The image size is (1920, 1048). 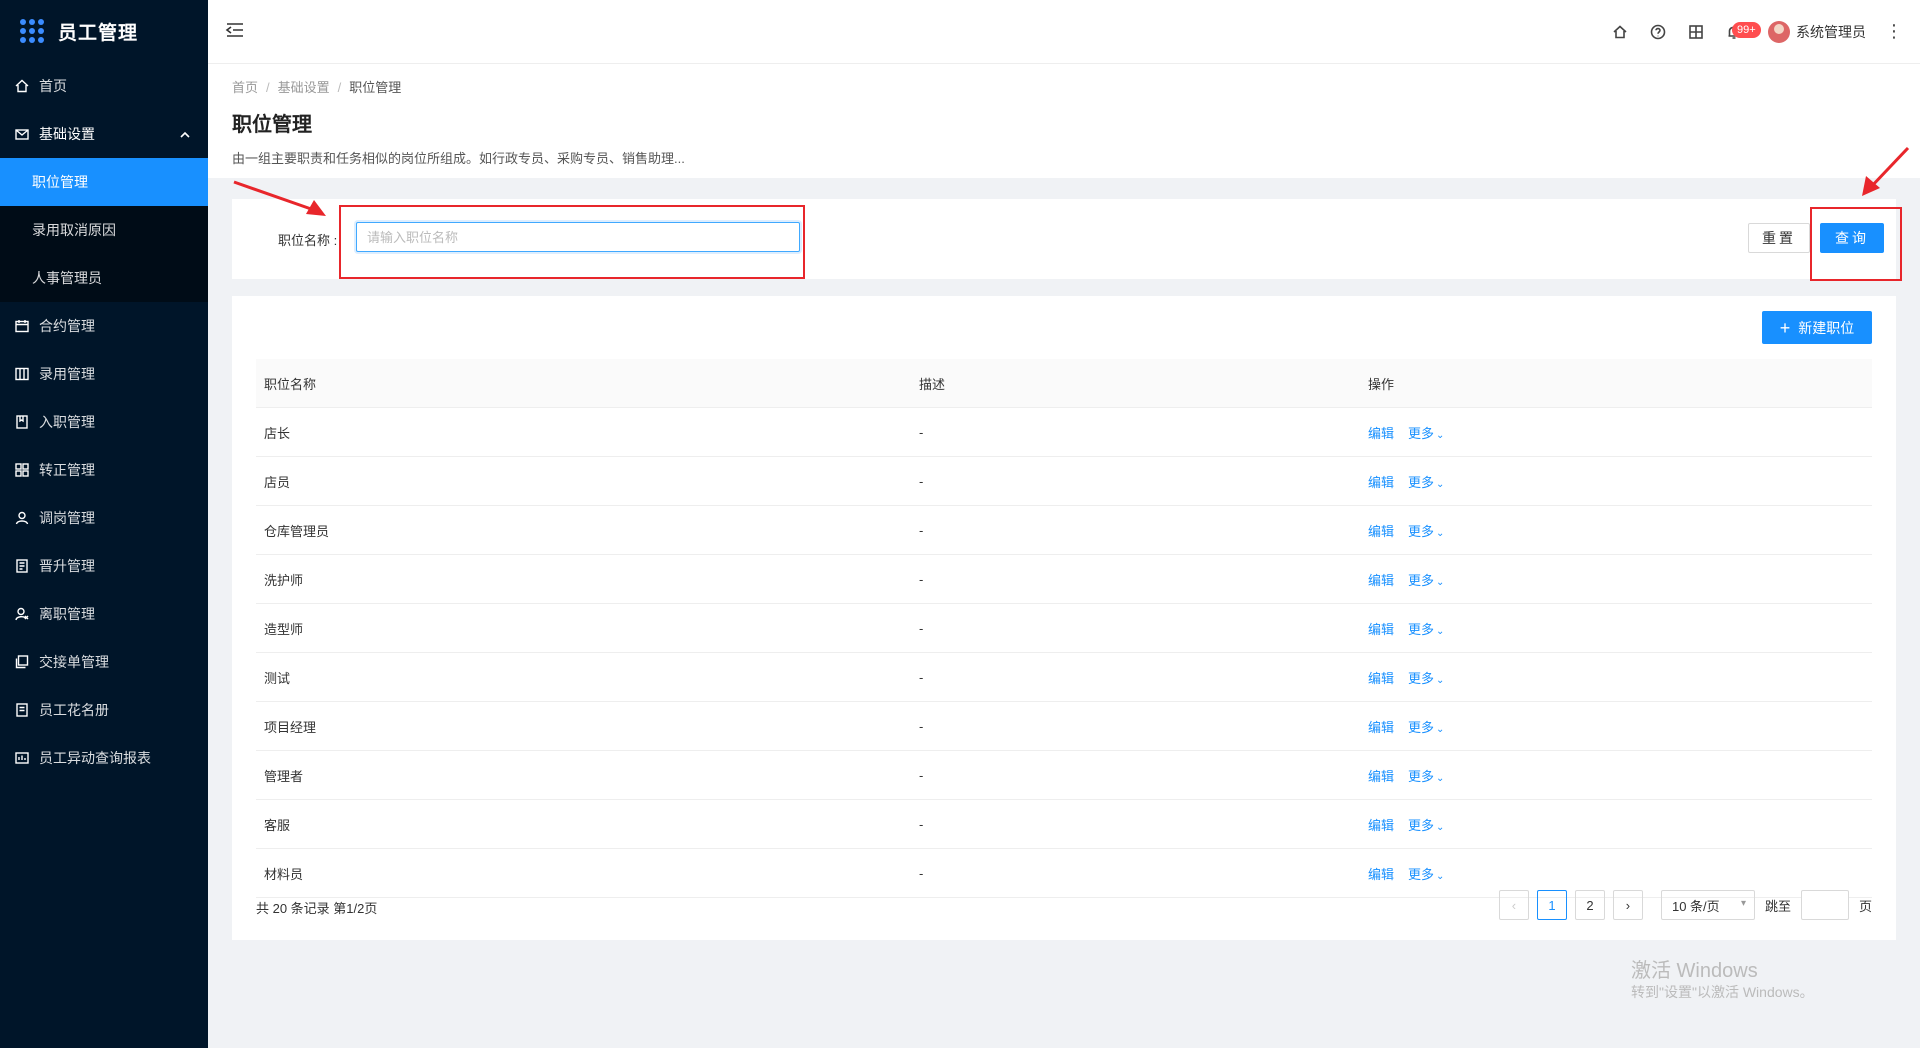 What do you see at coordinates (74, 662) in the screenshot?
I see `sidebar-item-label: 交接单管理` at bounding box center [74, 662].